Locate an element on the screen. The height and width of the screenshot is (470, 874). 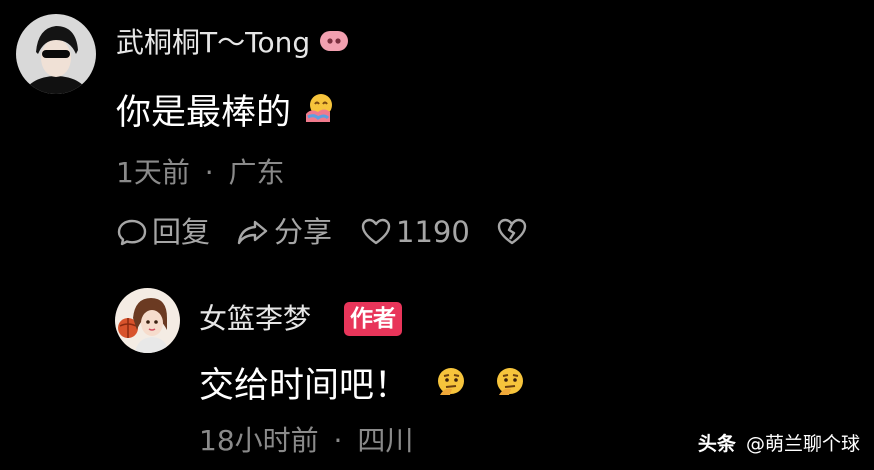
reply-text-content: 交给时间吧！ is located at coordinates (304, 386).